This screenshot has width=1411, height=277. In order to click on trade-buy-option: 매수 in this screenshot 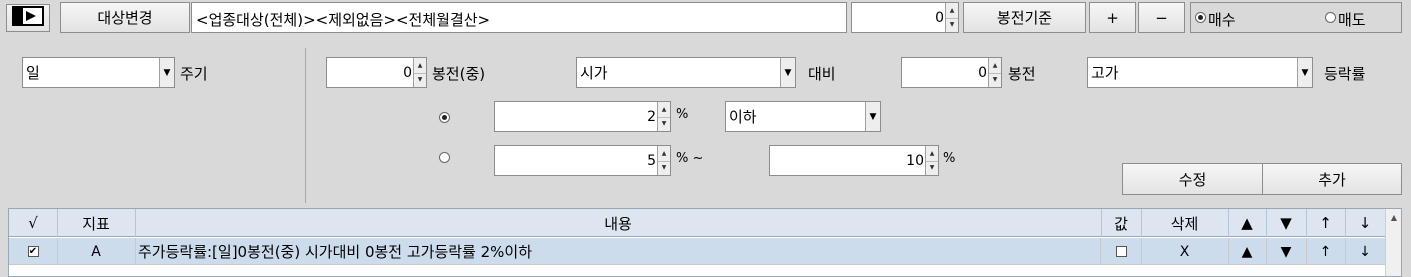, I will do `click(1245, 17)`.